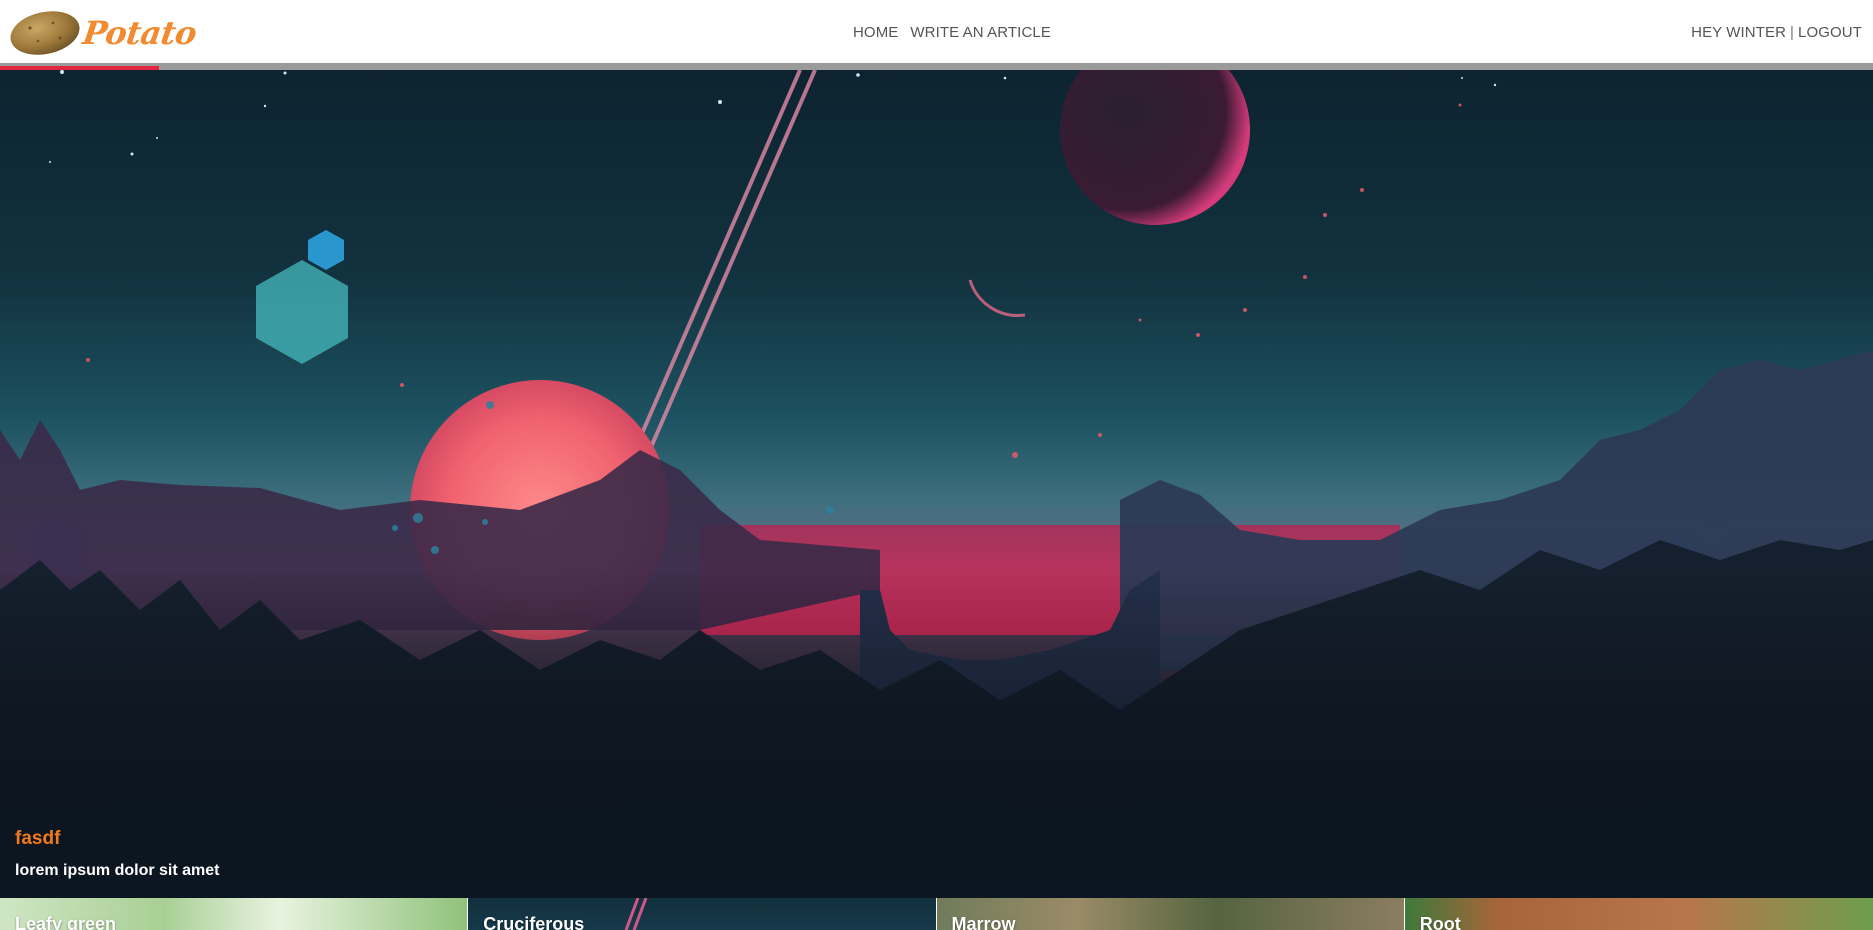  I want to click on logo-wordmark: Potato, so click(139, 33).